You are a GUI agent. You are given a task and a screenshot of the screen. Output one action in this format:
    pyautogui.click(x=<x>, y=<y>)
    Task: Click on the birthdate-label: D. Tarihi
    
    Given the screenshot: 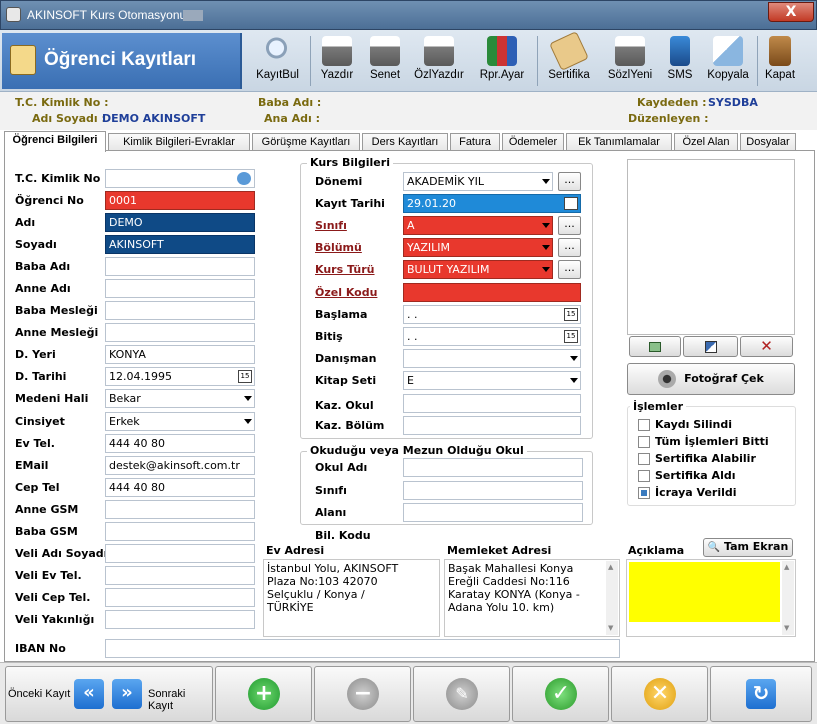 What is the action you would take?
    pyautogui.click(x=41, y=376)
    